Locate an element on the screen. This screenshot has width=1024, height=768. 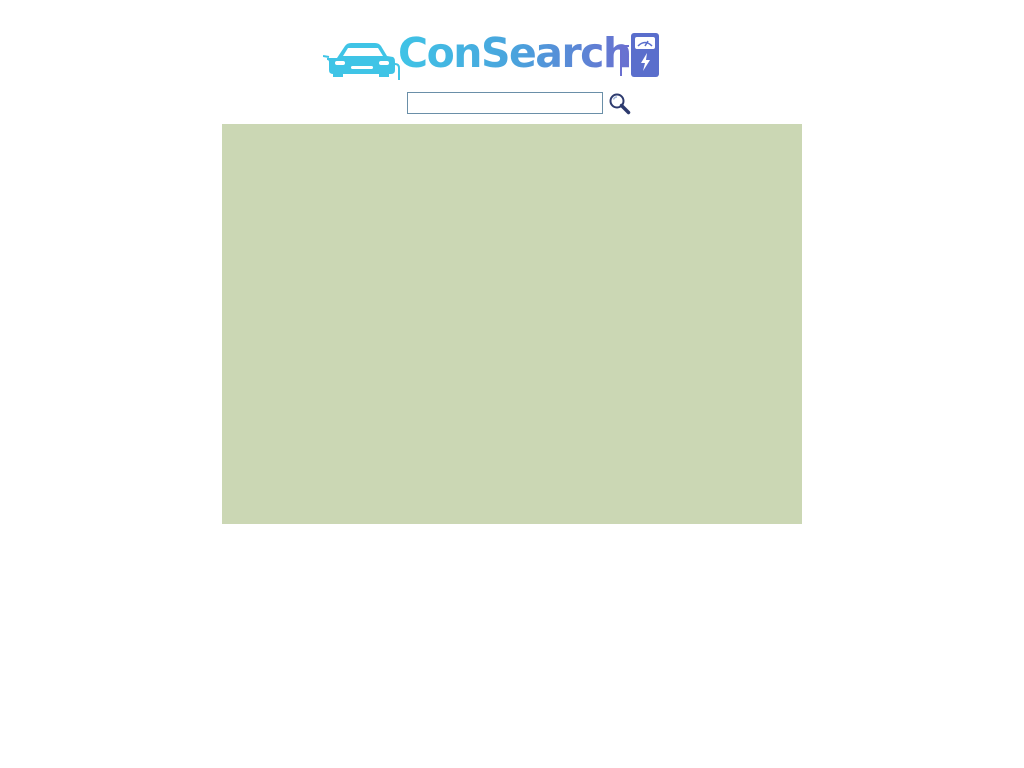
car-icon is located at coordinates (361, 61).